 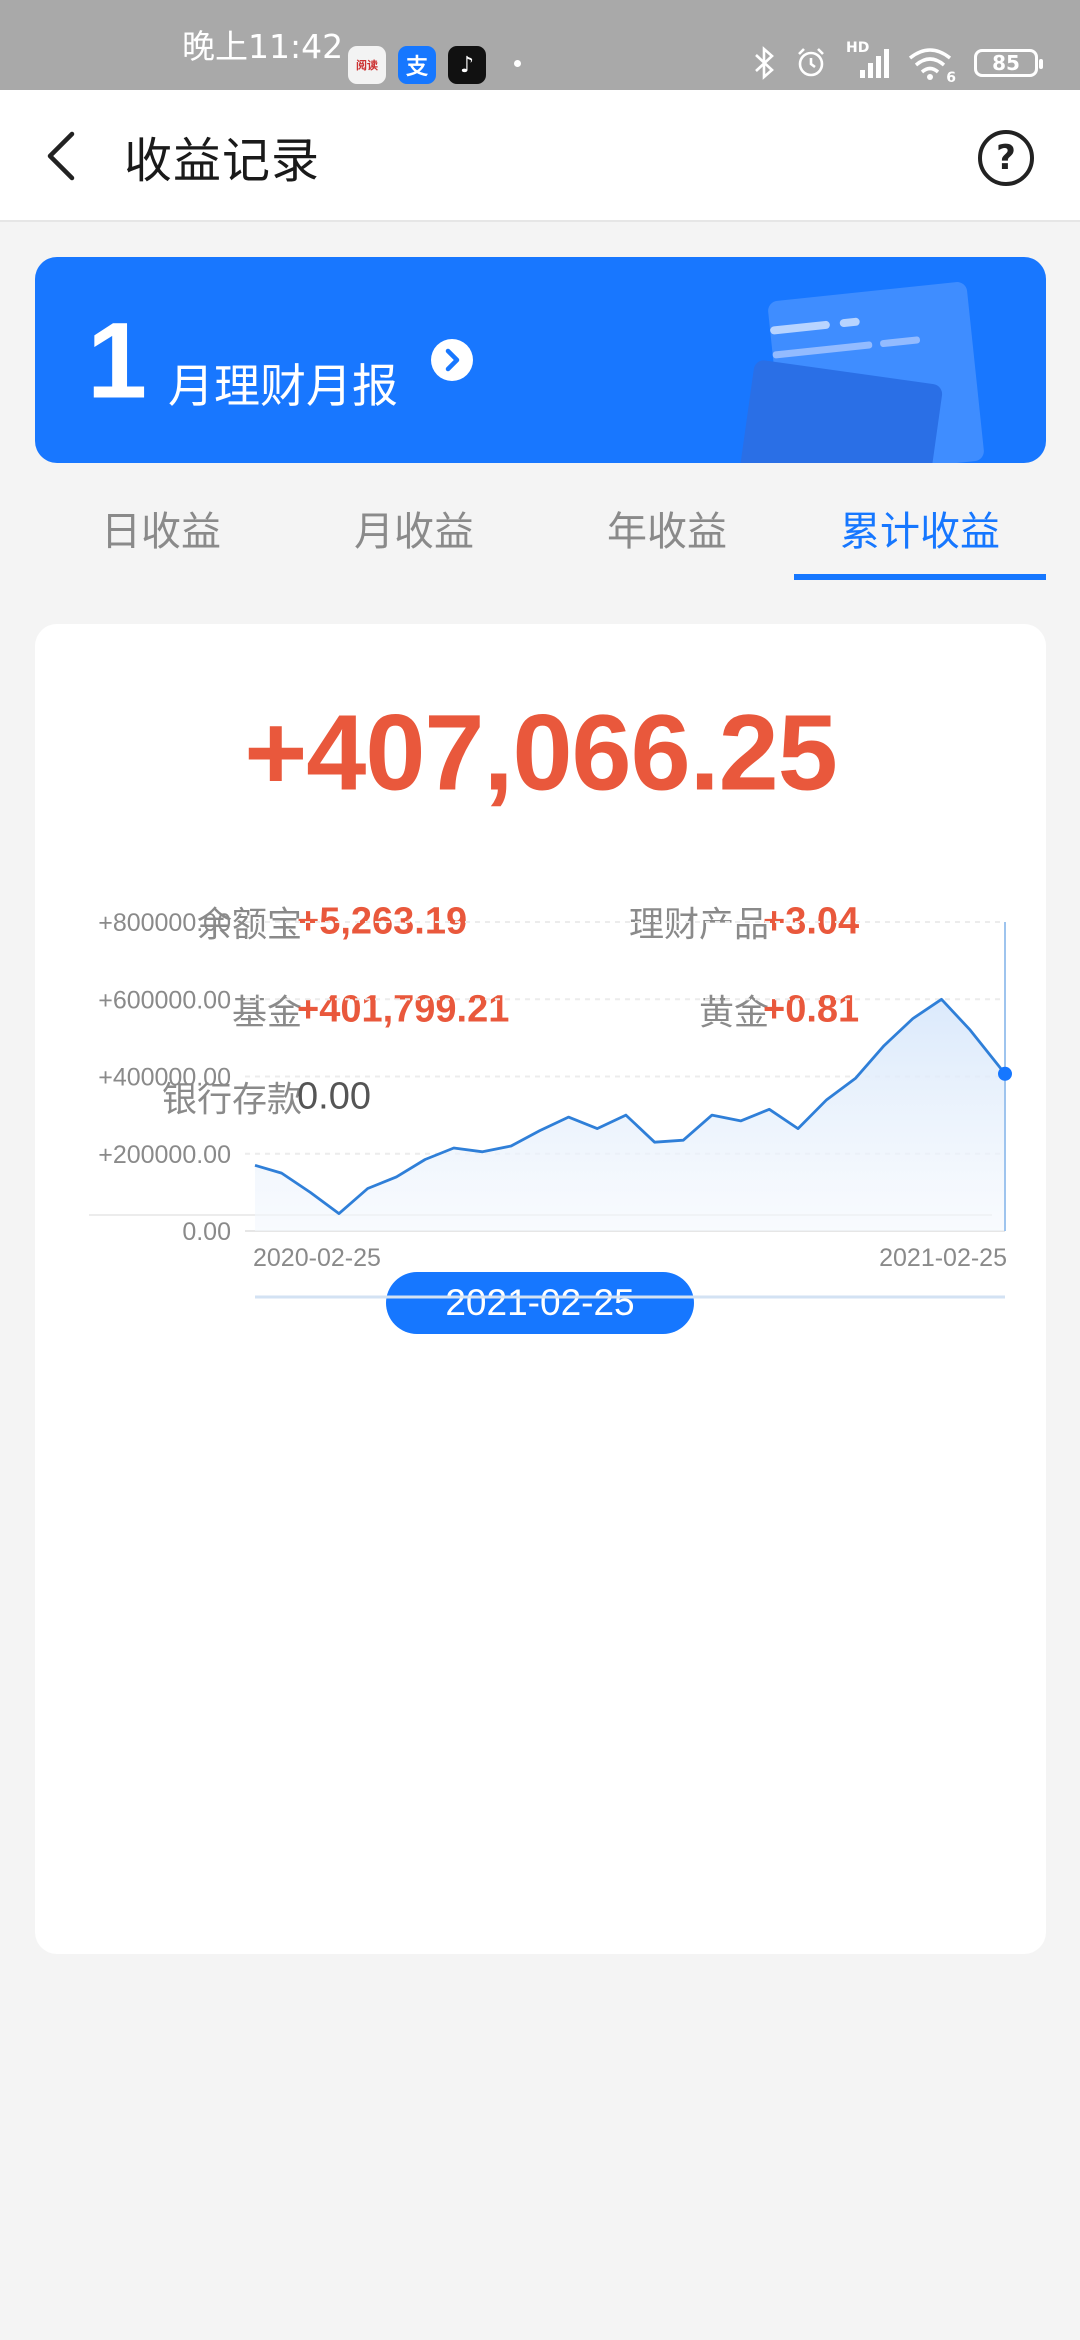 I want to click on back-button, so click(x=68, y=156).